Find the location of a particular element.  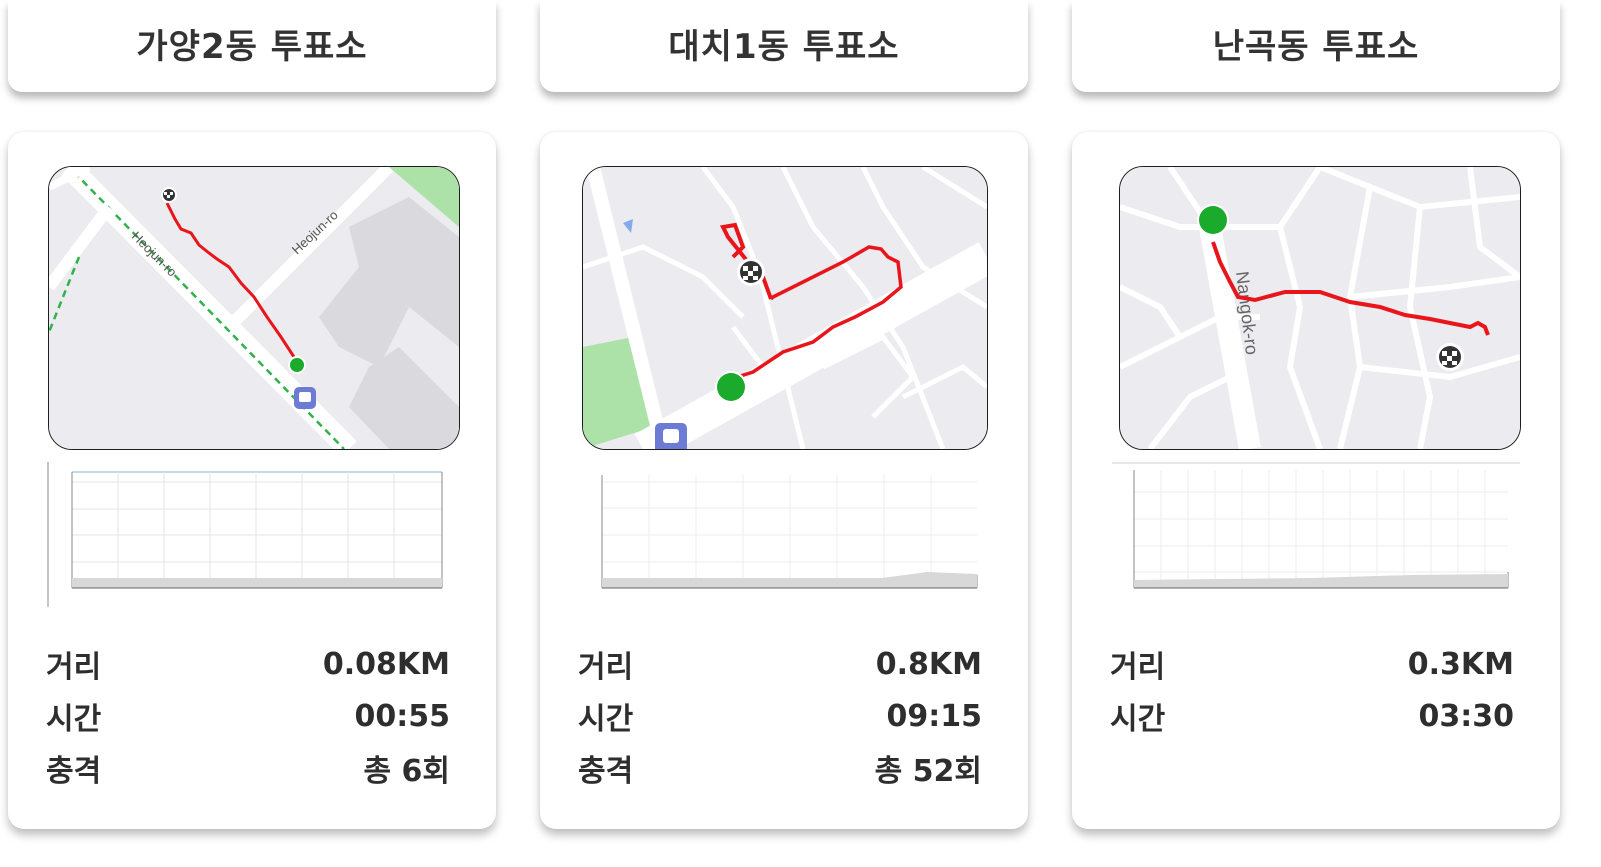

stat-time: 시간 00:55 is located at coordinates (248, 717).